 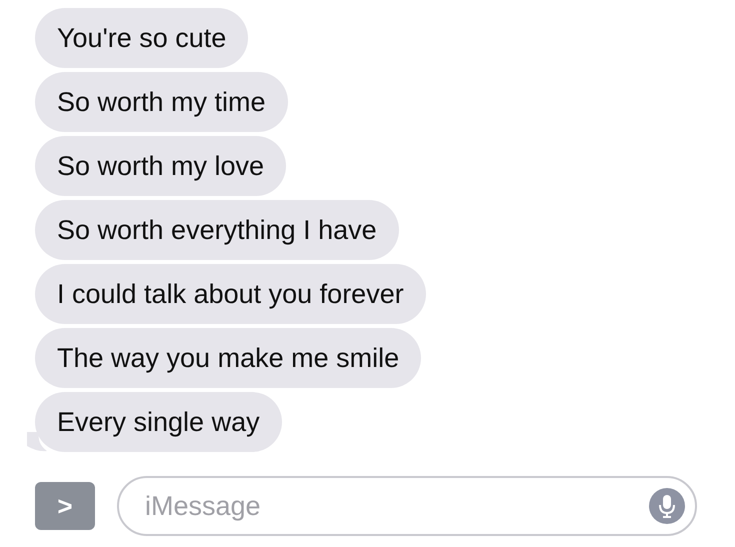 What do you see at coordinates (158, 422) in the screenshot?
I see `message-bubble: Every single way` at bounding box center [158, 422].